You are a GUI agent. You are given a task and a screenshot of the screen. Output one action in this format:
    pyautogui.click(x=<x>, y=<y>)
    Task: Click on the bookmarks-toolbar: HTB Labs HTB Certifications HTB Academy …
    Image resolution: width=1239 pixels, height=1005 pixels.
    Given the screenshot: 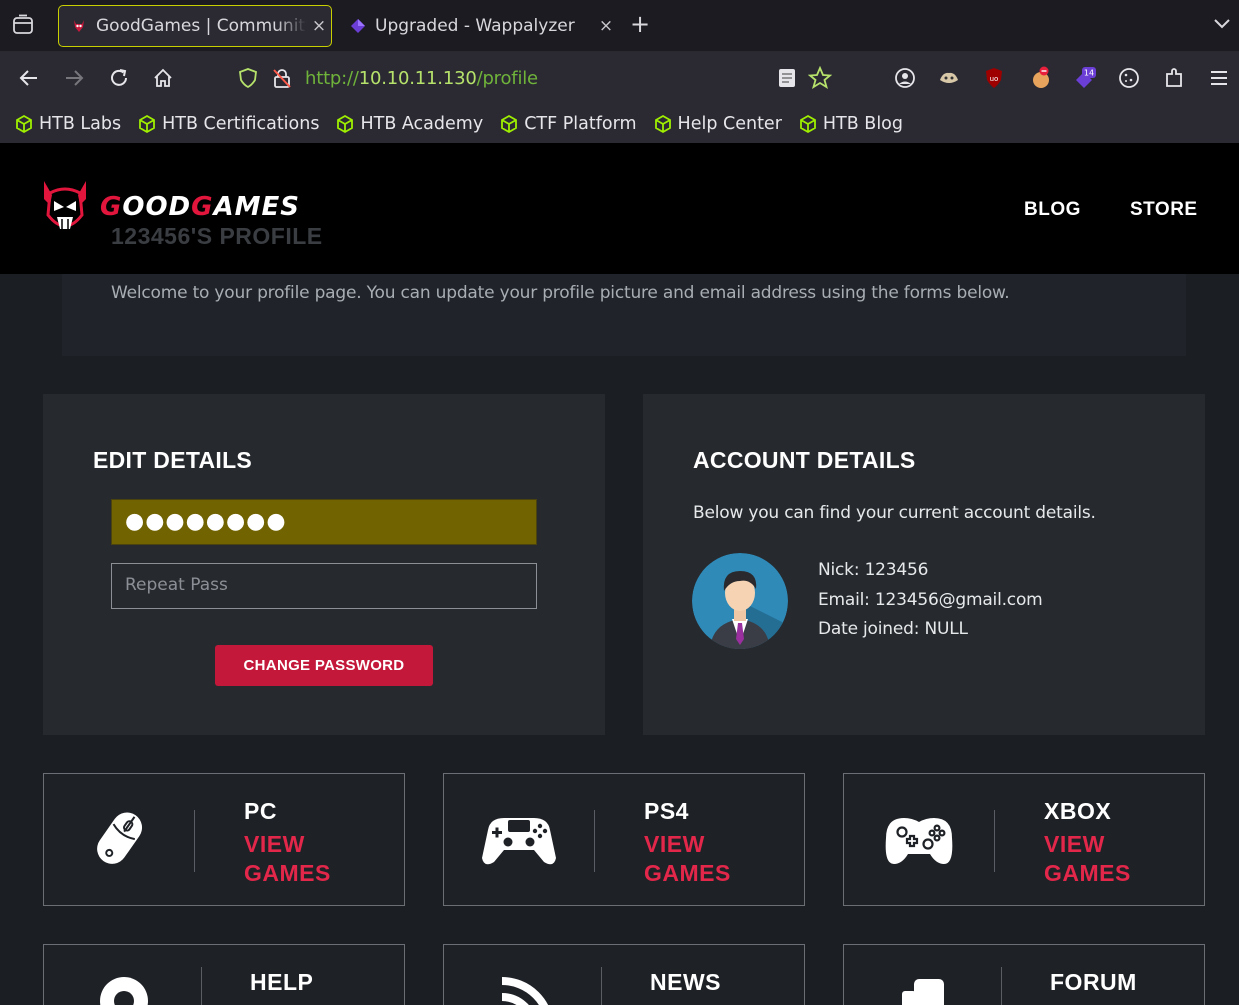 What is the action you would take?
    pyautogui.click(x=619, y=123)
    